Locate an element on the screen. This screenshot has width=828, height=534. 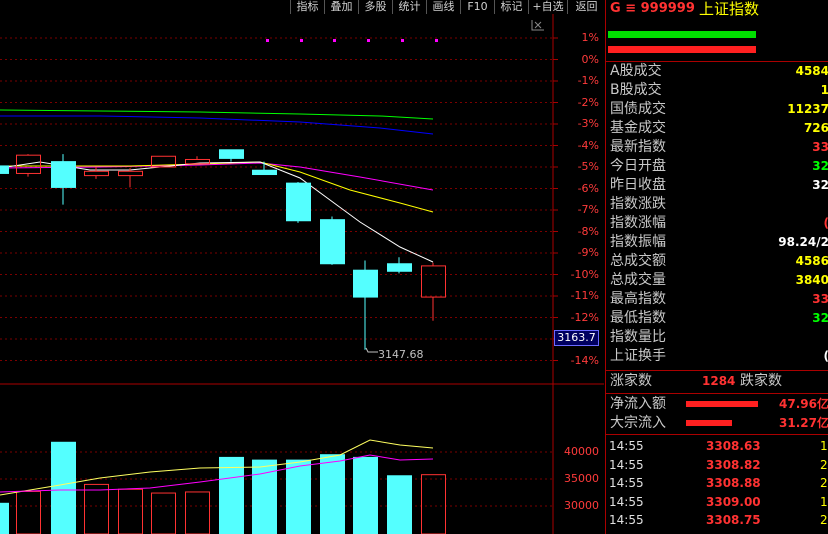
ma120-line is located at coordinates (217, 125).